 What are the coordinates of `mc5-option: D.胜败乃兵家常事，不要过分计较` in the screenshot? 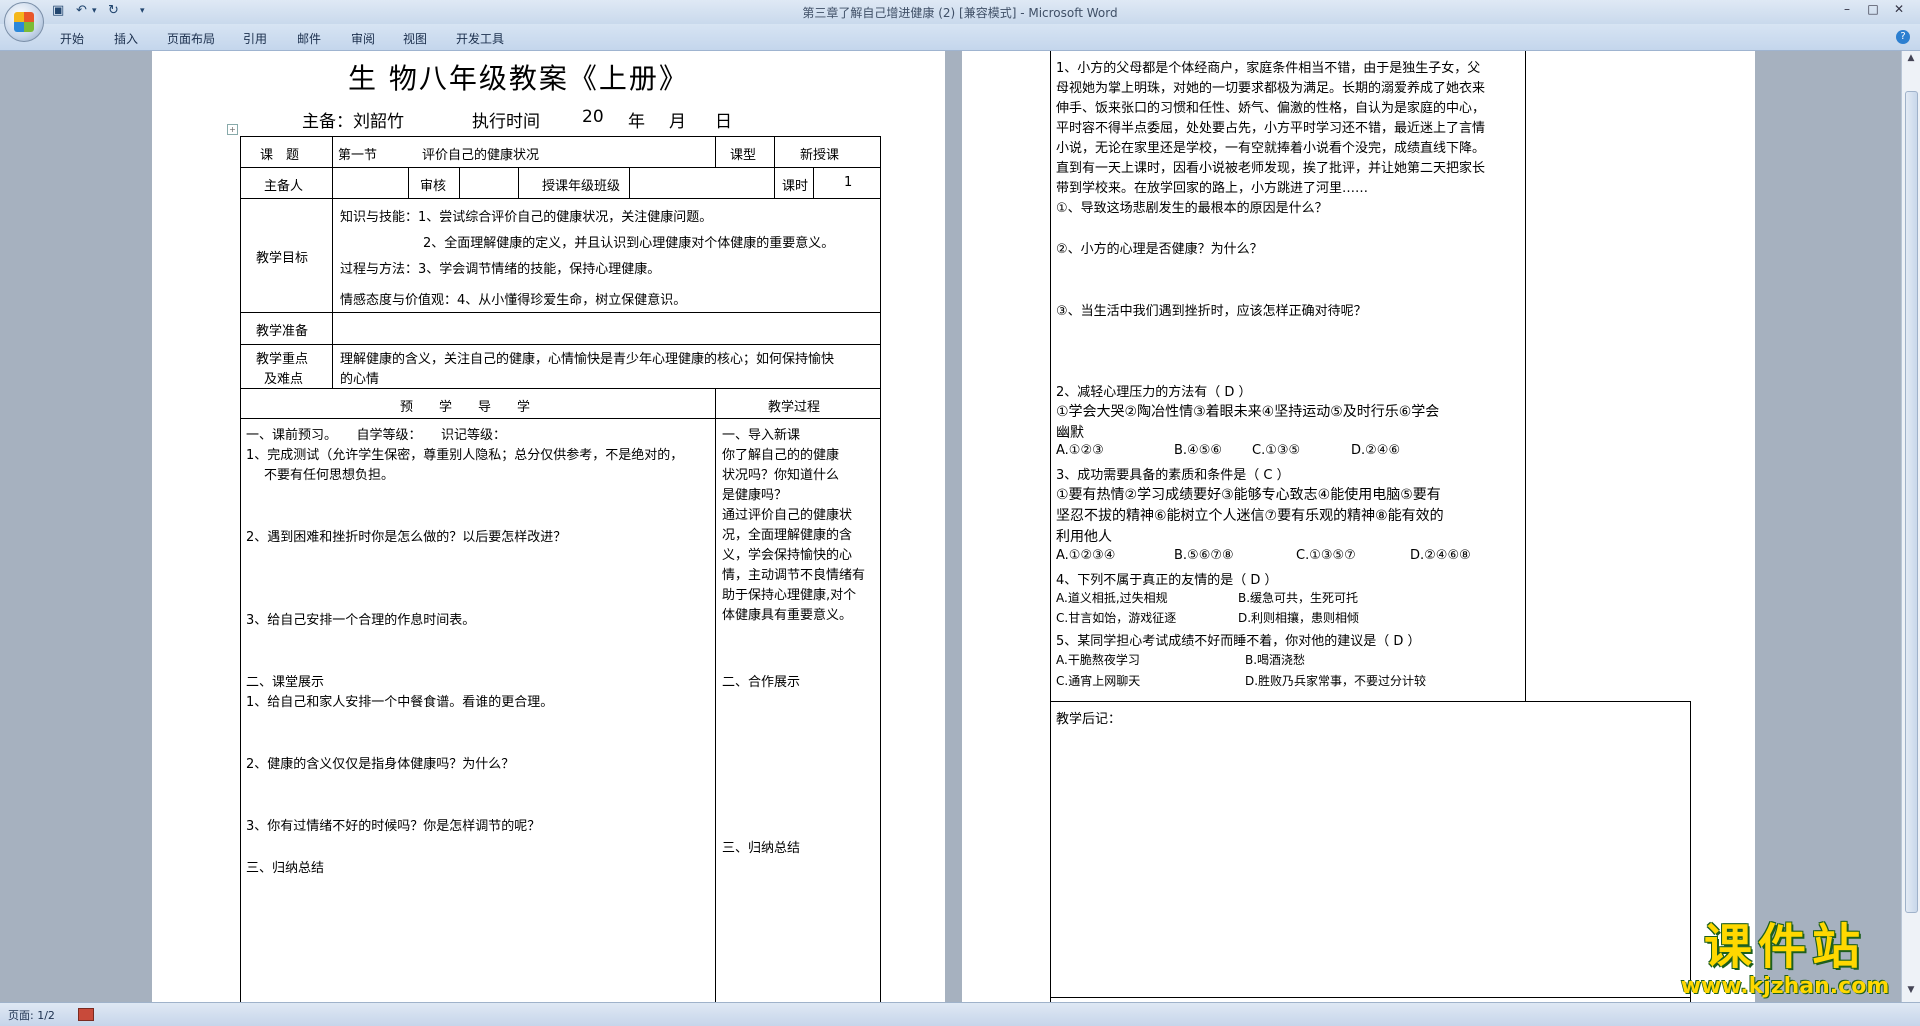 It's located at (1336, 681).